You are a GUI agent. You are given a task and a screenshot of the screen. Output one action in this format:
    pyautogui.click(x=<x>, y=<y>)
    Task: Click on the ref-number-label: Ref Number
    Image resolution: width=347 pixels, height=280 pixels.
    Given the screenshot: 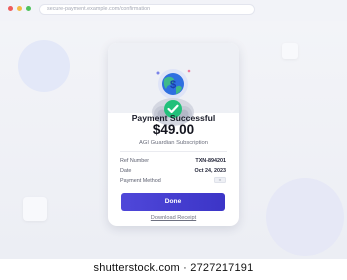 What is the action you would take?
    pyautogui.click(x=135, y=161)
    